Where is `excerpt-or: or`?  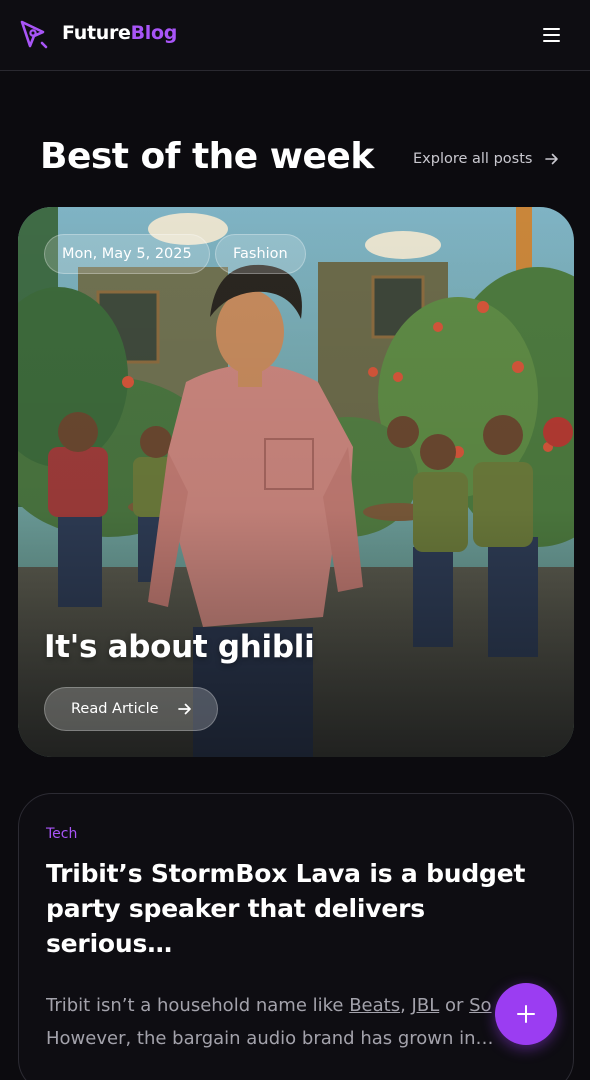 excerpt-or: or is located at coordinates (454, 1005).